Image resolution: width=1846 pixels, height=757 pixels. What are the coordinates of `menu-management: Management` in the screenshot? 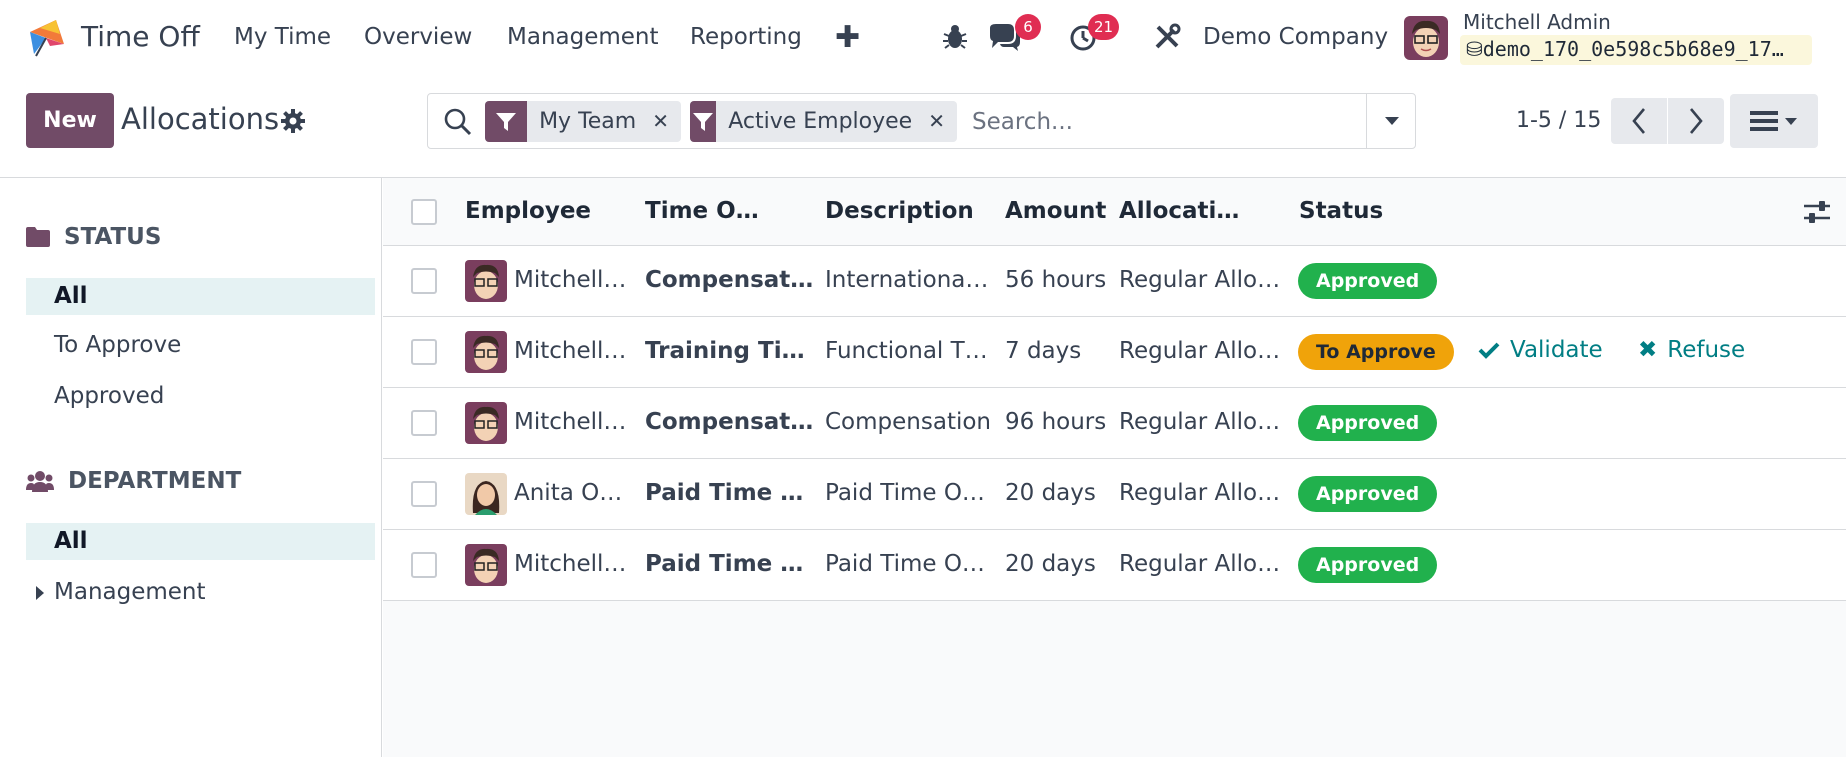 It's located at (583, 37).